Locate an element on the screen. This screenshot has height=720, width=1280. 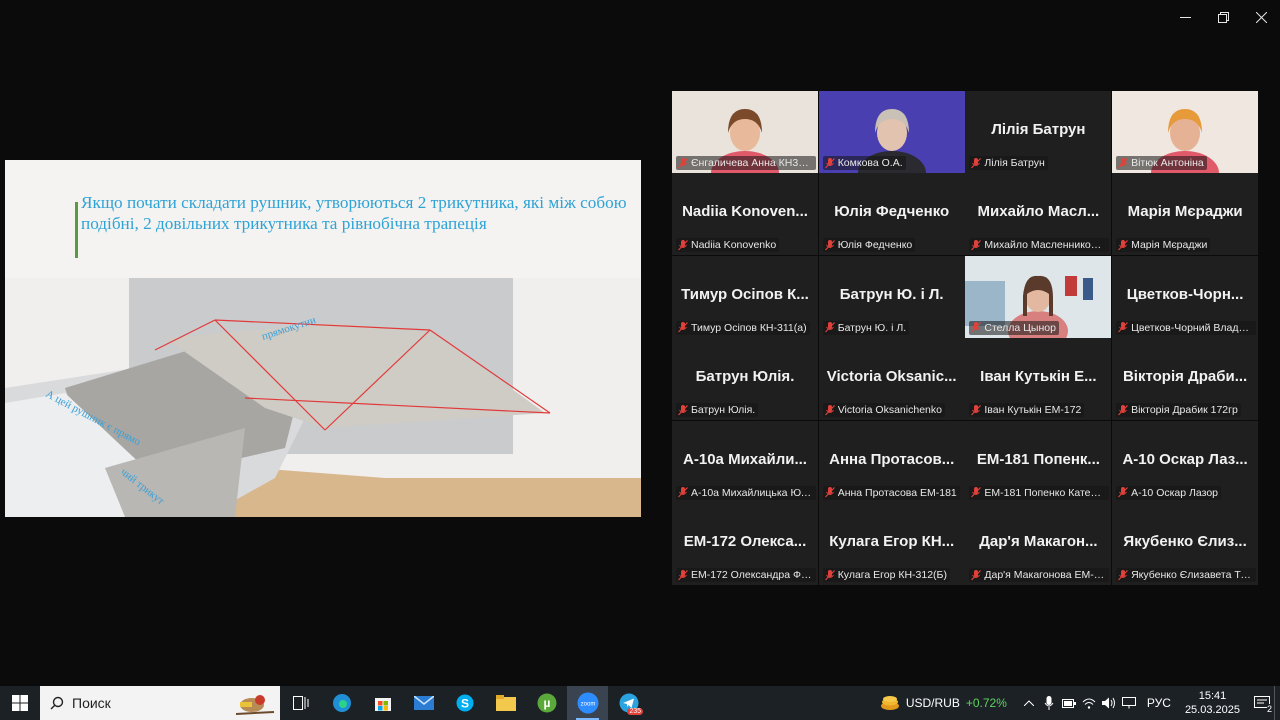
wifi-icon is located at coordinates (1089, 703).